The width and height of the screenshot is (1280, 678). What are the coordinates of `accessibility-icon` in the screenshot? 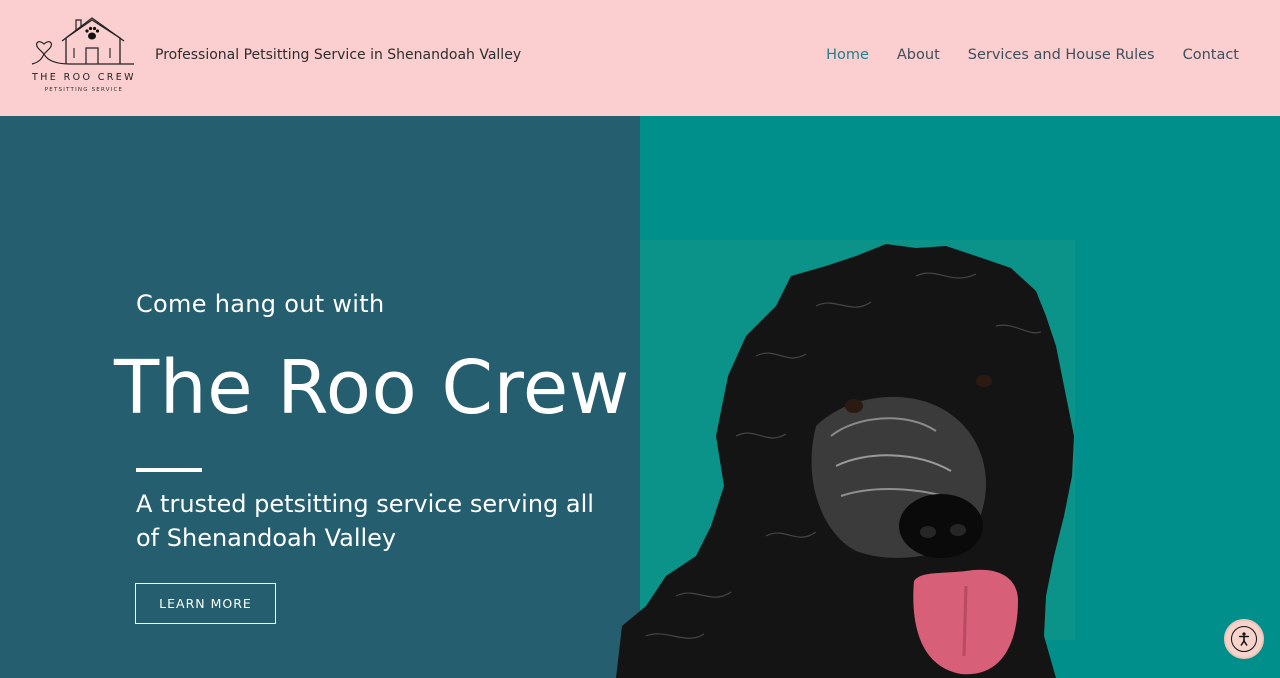 It's located at (1244, 639).